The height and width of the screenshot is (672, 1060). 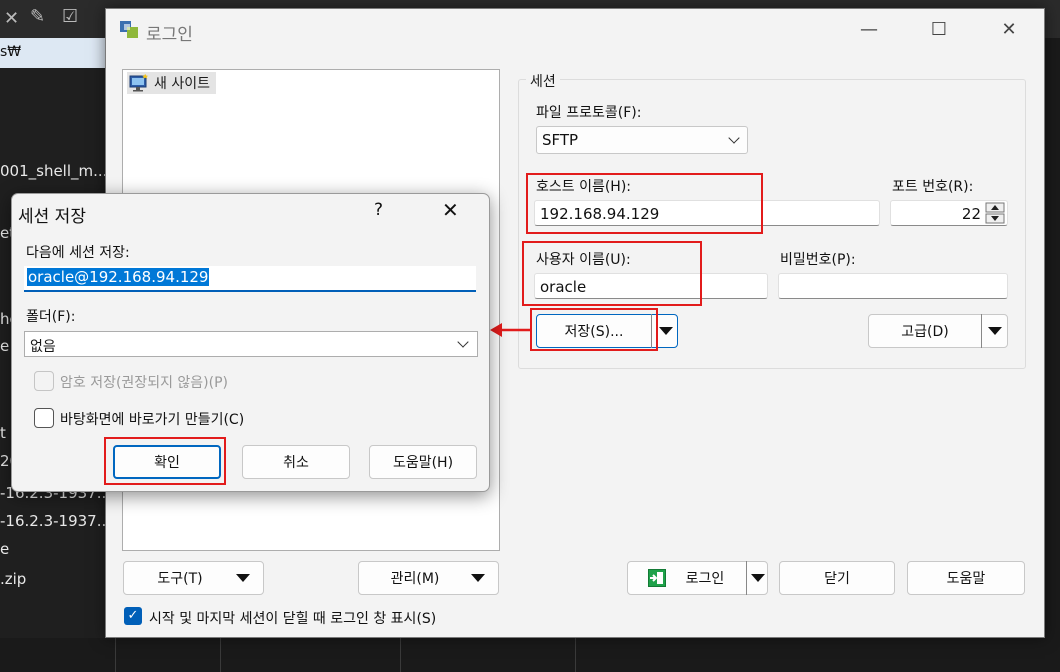 I want to click on close-button: 닫기, so click(x=837, y=578).